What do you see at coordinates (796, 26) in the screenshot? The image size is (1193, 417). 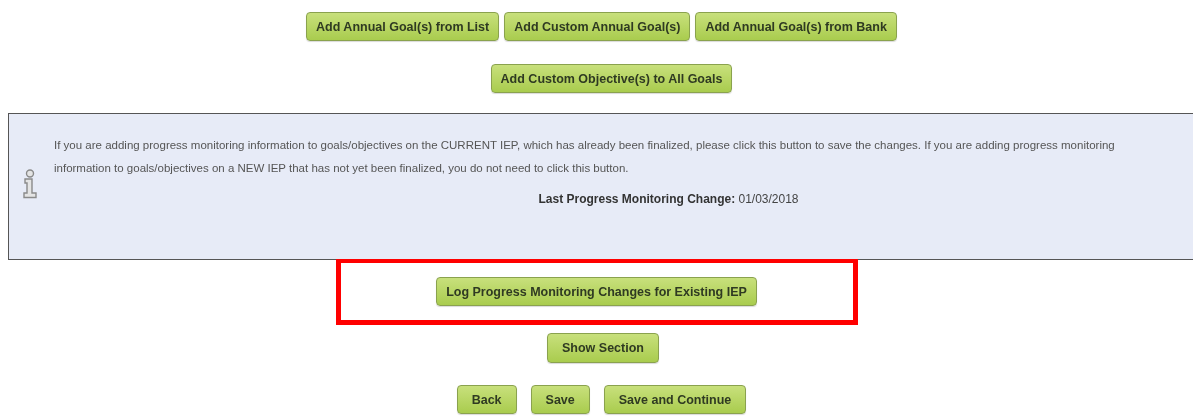 I see `add-goal-button: Add Annual Goal(s) from Bank` at bounding box center [796, 26].